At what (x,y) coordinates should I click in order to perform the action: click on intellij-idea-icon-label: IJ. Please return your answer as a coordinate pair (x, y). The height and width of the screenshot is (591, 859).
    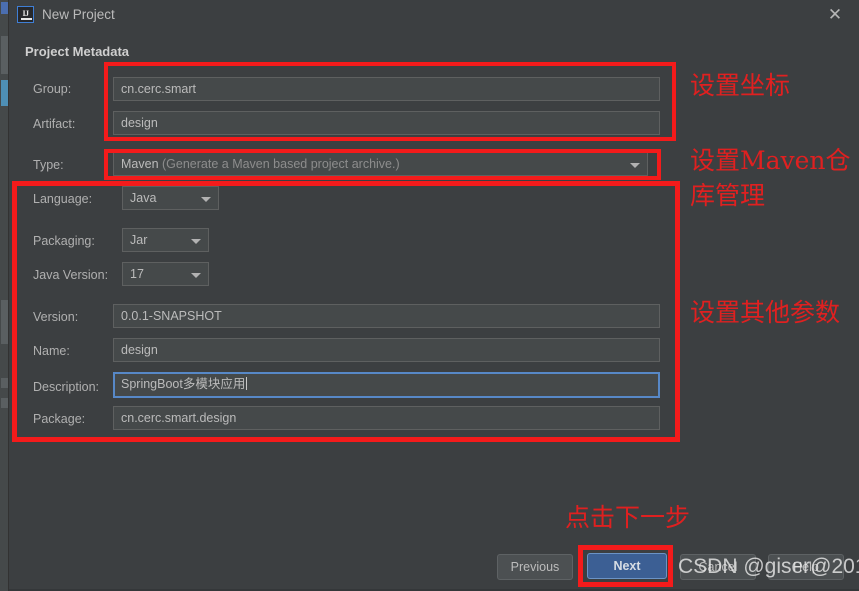
    Looking at the image, I should click on (25, 13).